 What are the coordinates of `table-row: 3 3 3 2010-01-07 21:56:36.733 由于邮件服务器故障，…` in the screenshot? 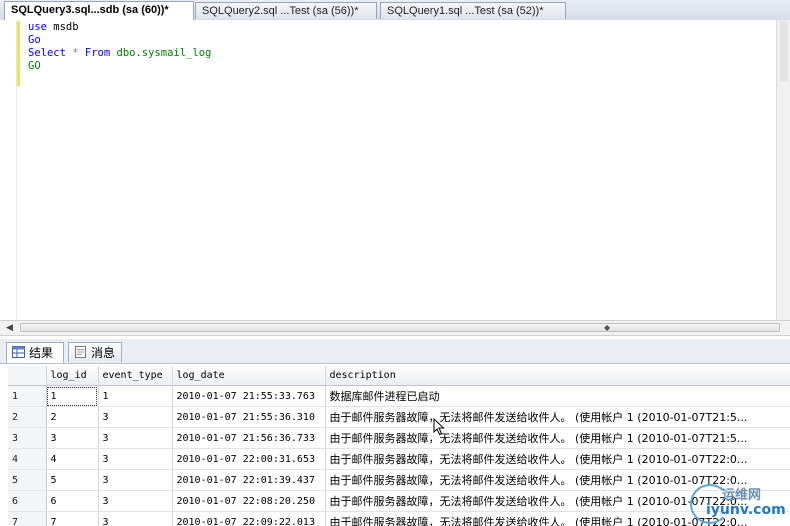 It's located at (399, 438).